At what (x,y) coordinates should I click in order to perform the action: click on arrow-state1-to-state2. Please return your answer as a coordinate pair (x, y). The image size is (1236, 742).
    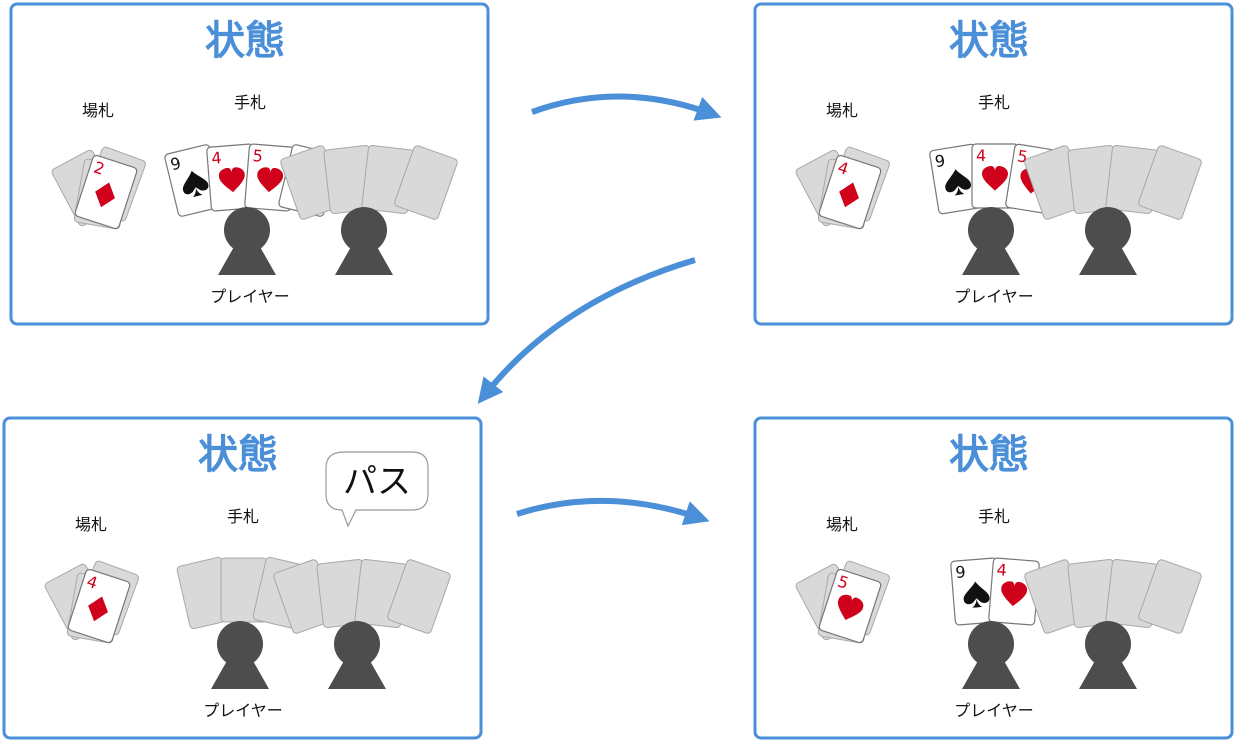
    Looking at the image, I should click on (626, 107).